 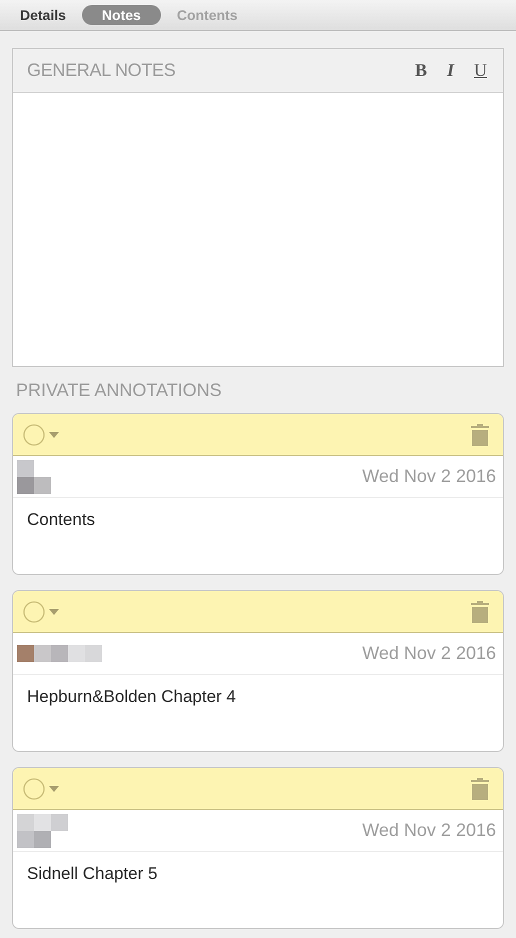 What do you see at coordinates (121, 15) in the screenshot?
I see `tab: Notes` at bounding box center [121, 15].